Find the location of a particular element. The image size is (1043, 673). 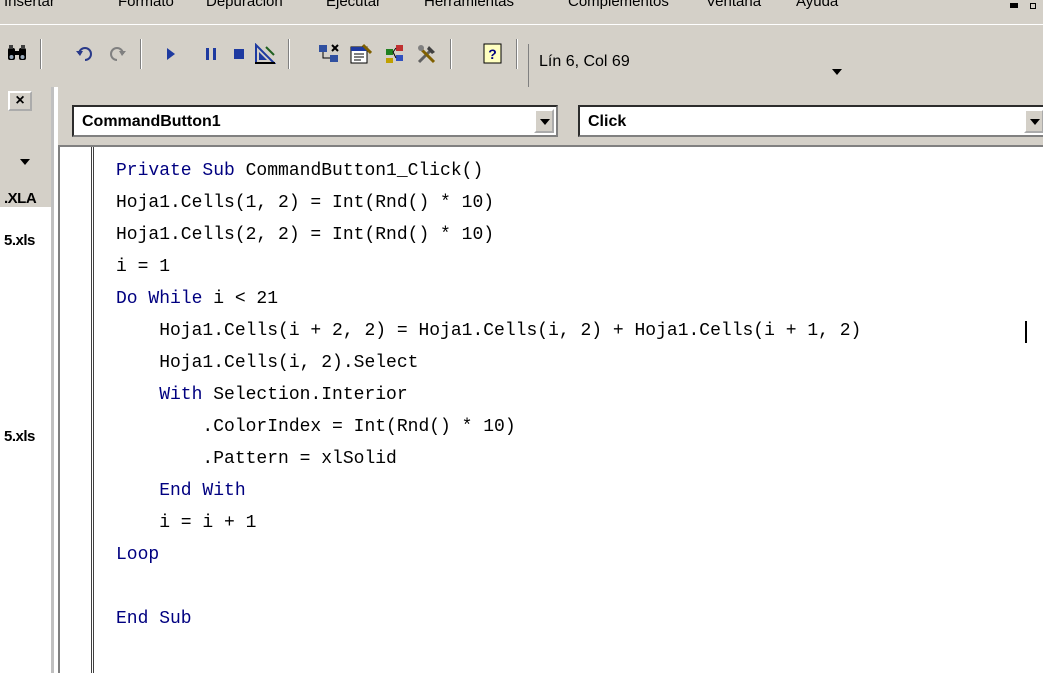

cursor-position-box: Lín 6, Col 69 is located at coordinates (689, 66).